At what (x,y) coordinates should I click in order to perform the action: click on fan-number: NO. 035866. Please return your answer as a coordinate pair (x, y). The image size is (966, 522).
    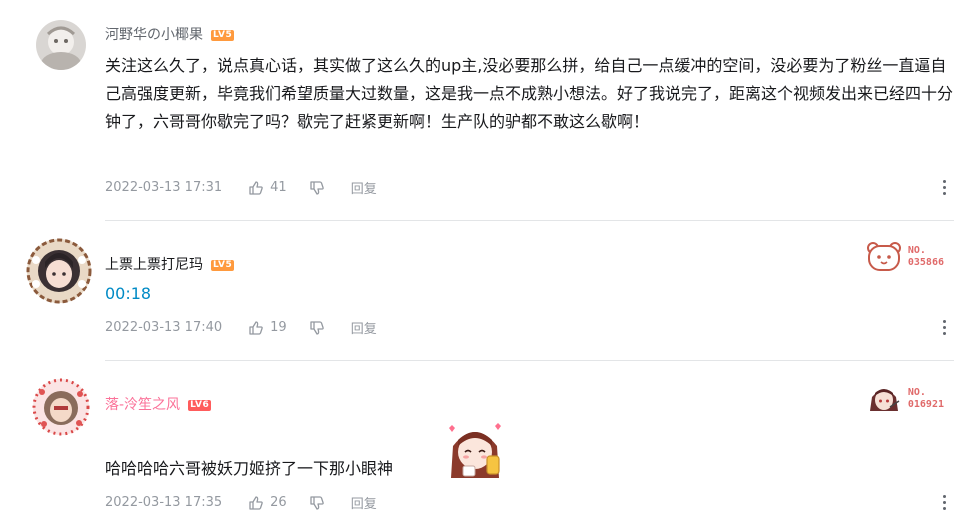
    Looking at the image, I should click on (926, 257).